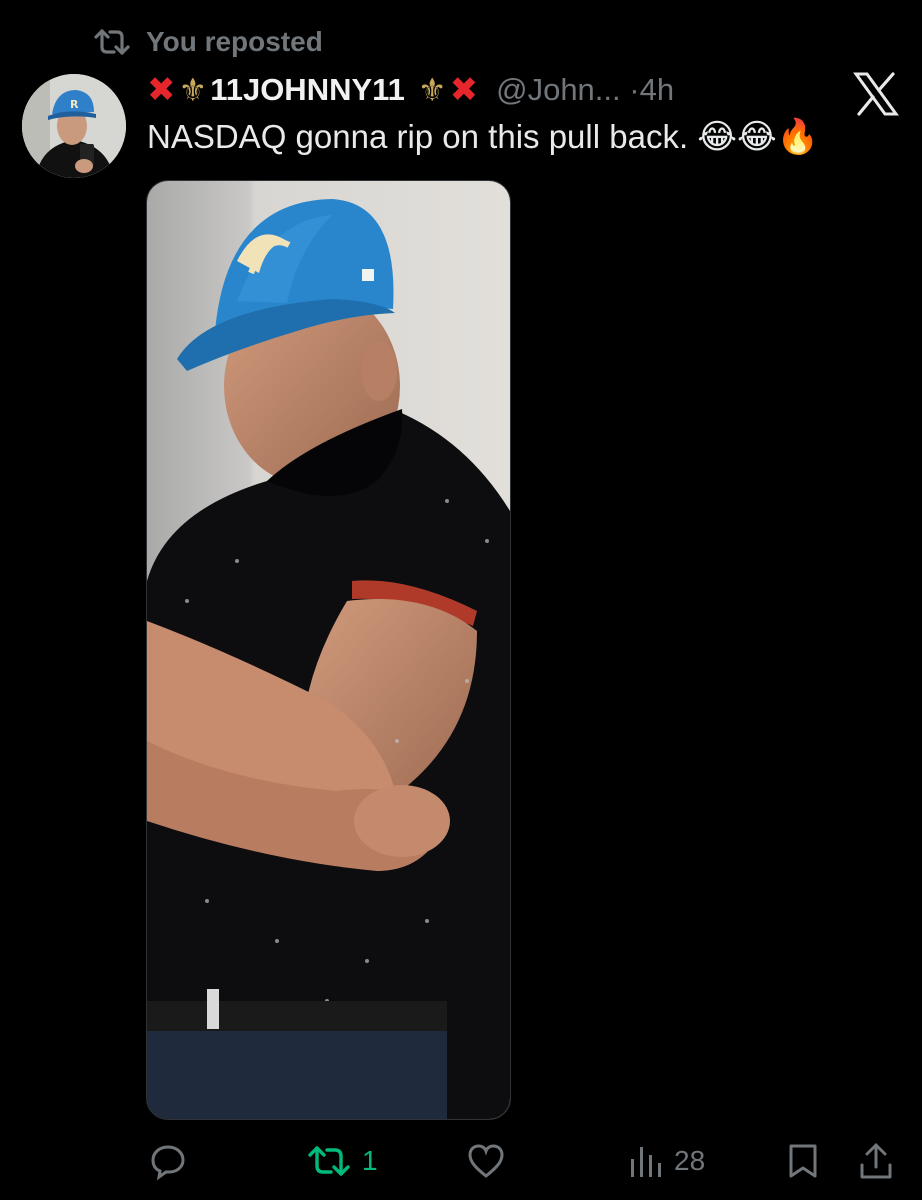  What do you see at coordinates (168, 1161) in the screenshot?
I see `reply-icon` at bounding box center [168, 1161].